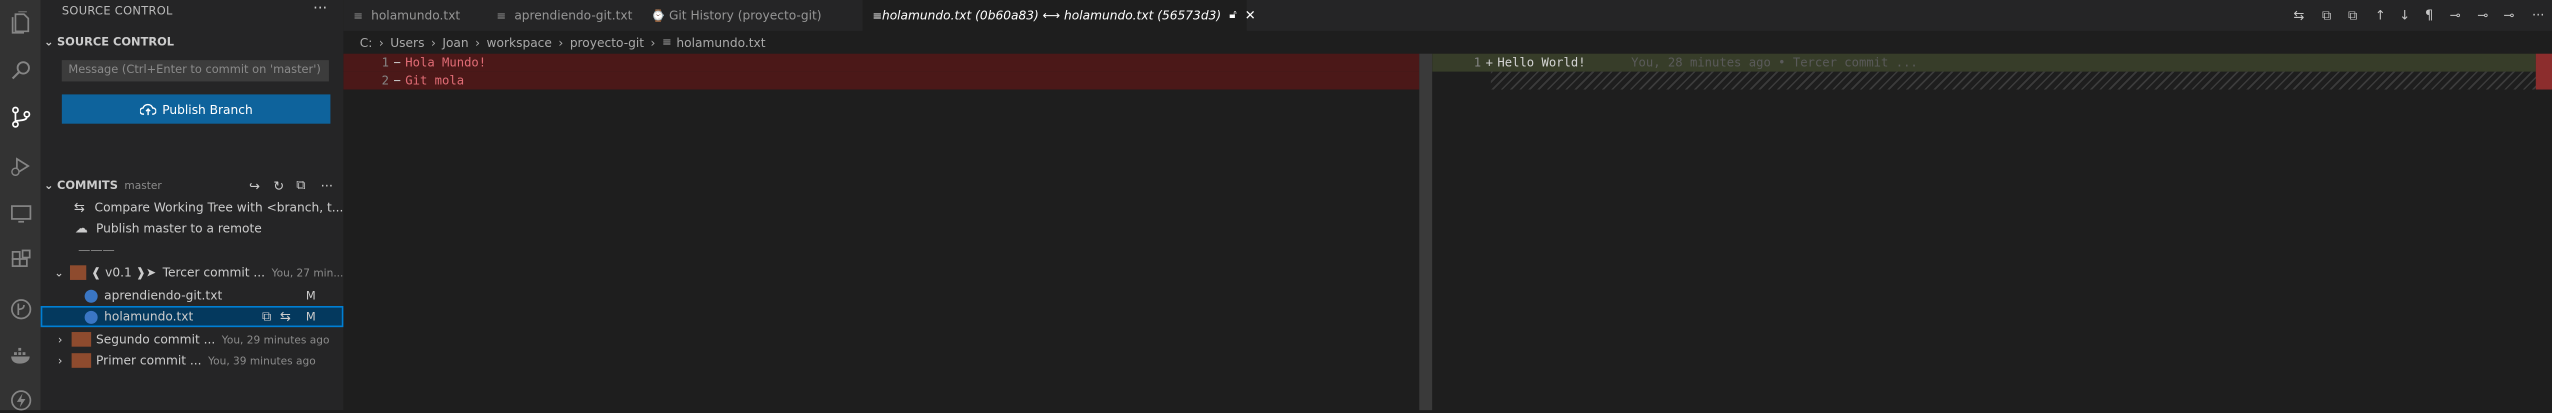 The height and width of the screenshot is (413, 2552). What do you see at coordinates (278, 185) in the screenshot?
I see `refresh-icon: ↻` at bounding box center [278, 185].